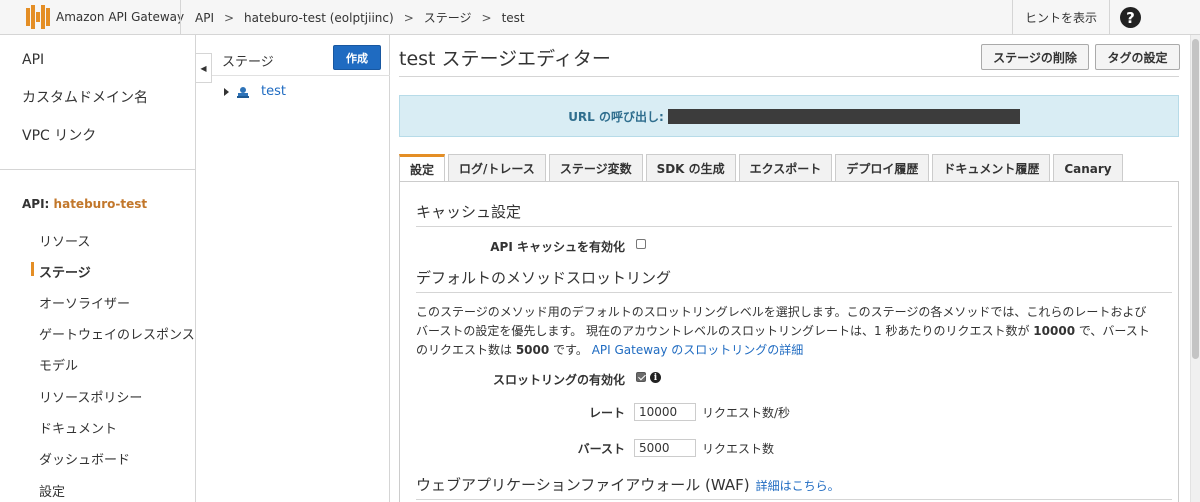 The height and width of the screenshot is (502, 1200). What do you see at coordinates (655, 377) in the screenshot?
I see `info-icon: i` at bounding box center [655, 377].